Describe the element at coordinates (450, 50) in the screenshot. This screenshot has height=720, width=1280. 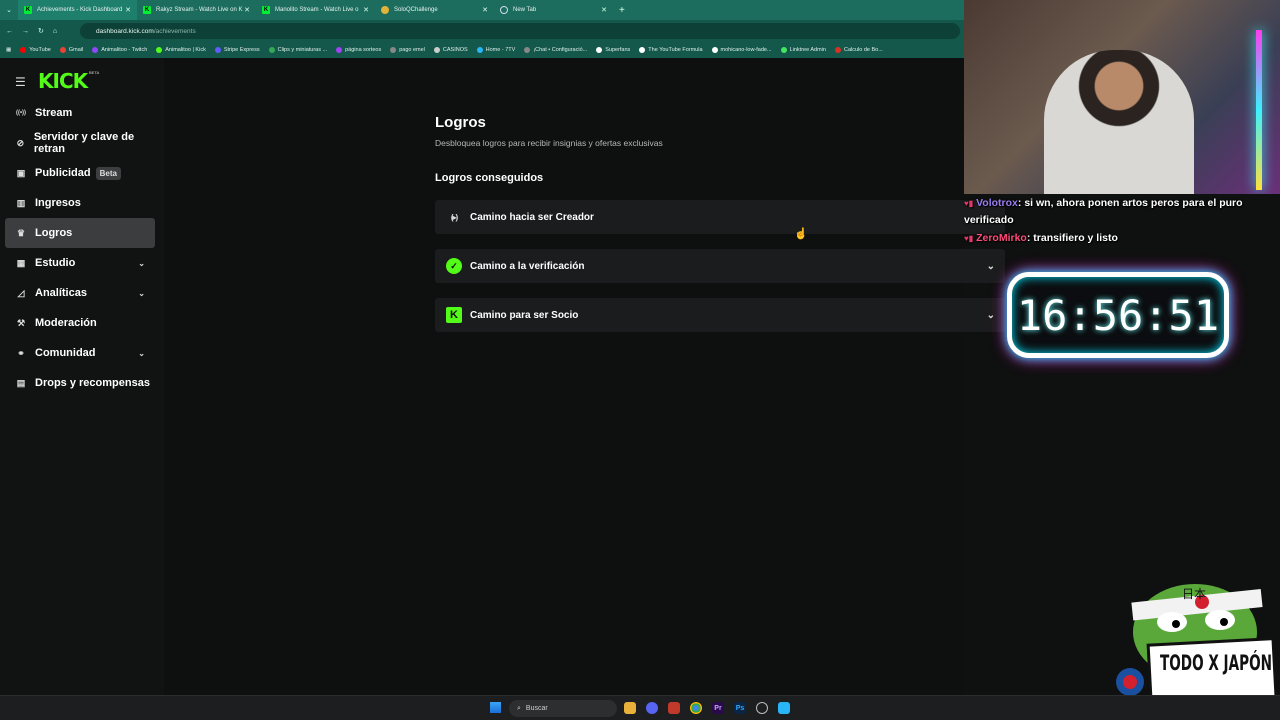
I see `bookmark-item: CASINOS` at that location.